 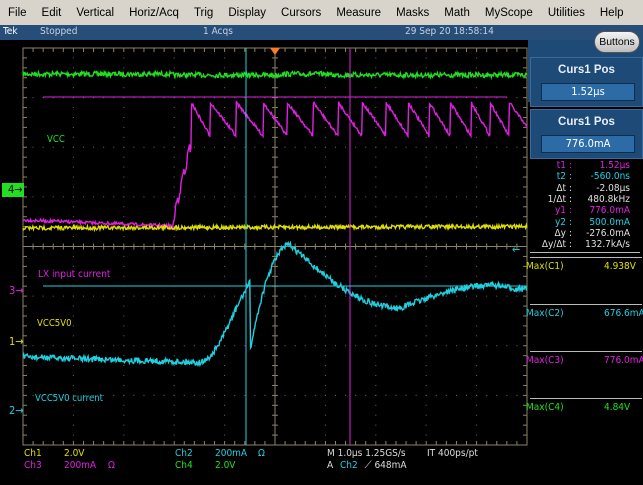 I want to click on menu-vertical: Vertical, so click(x=95, y=13).